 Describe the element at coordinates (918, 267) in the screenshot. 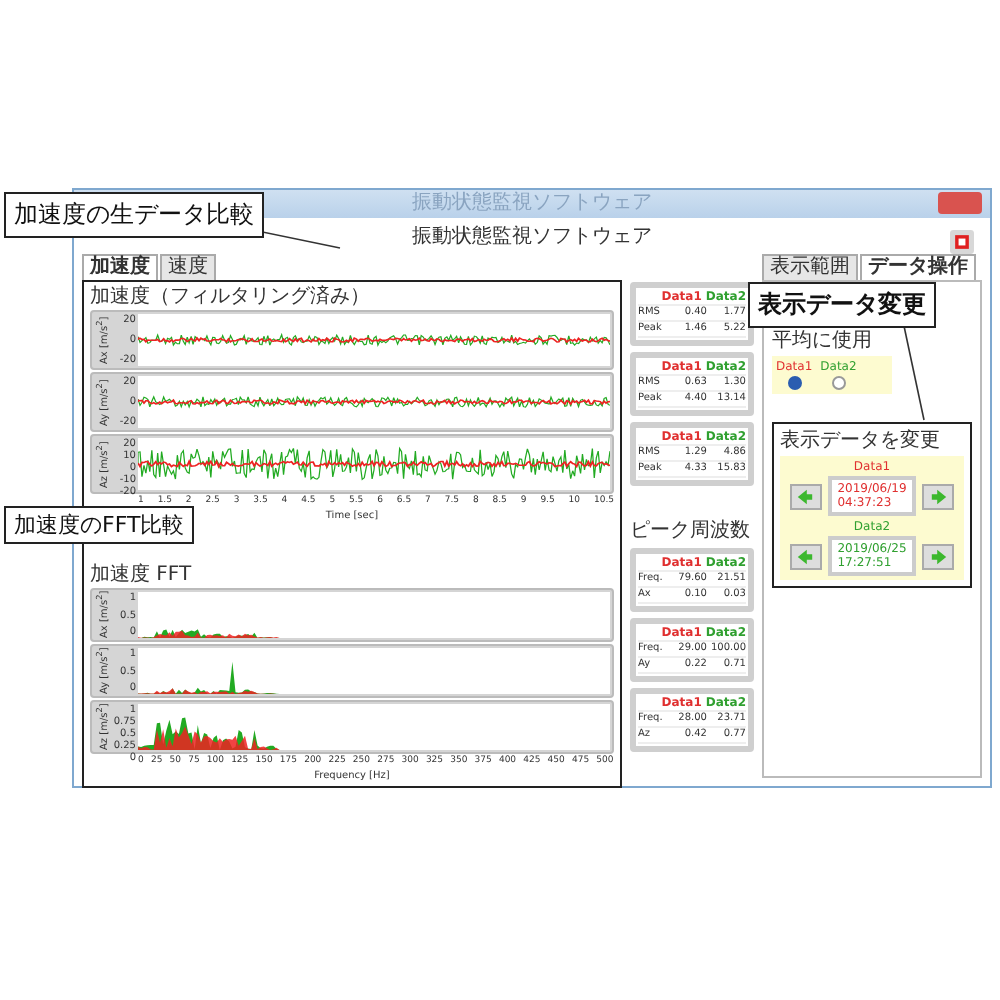

I see `tab: データ操作` at that location.